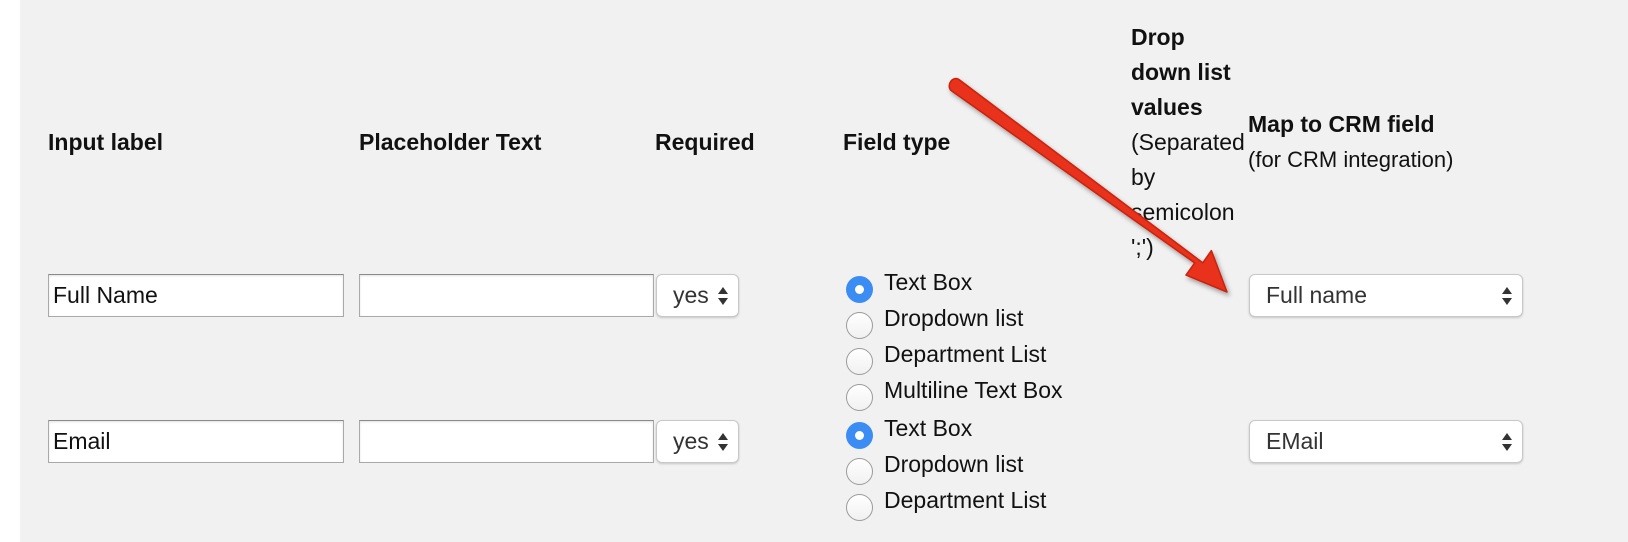  What do you see at coordinates (1386, 441) in the screenshot?
I see `crm-field-select-email: EMail` at bounding box center [1386, 441].